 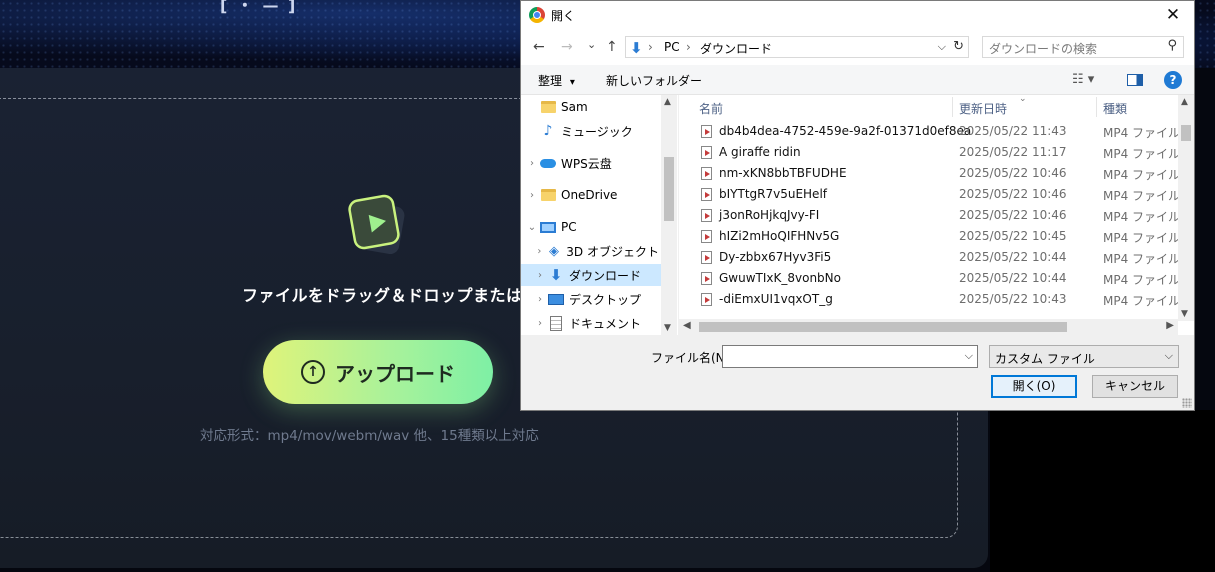 I want to click on upload-button-label: アップロード, so click(x=395, y=373).